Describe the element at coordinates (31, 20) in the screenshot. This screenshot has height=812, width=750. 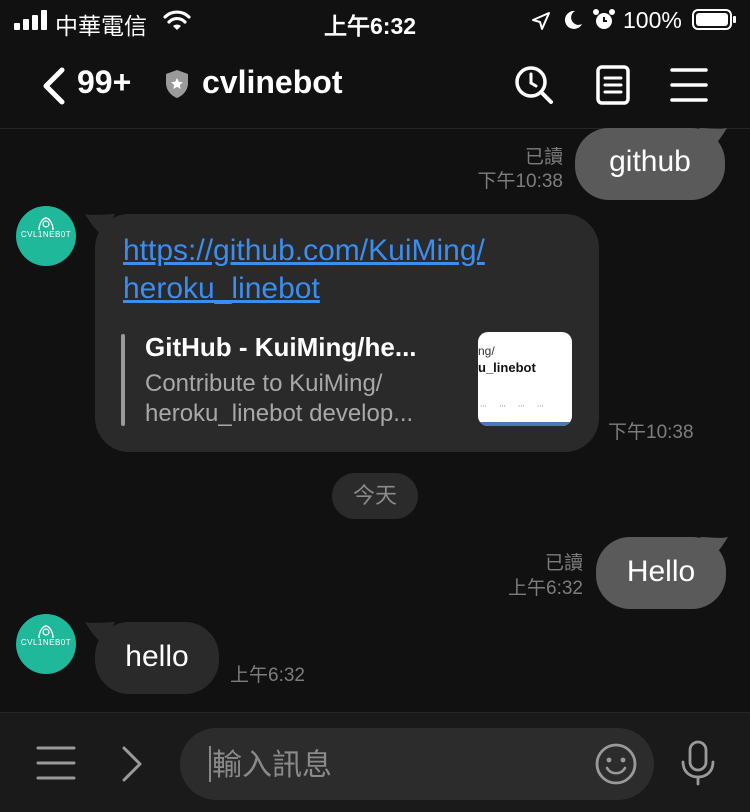
I see `signal-icon` at that location.